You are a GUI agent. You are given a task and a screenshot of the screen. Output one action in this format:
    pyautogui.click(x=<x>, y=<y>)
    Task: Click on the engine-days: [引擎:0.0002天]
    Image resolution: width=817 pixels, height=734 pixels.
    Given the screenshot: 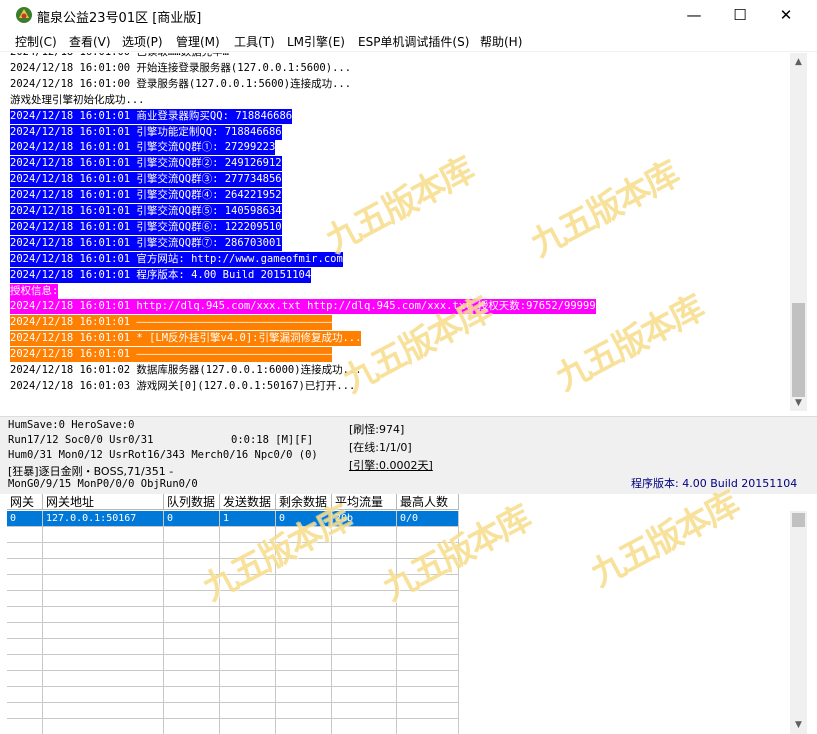 What is the action you would take?
    pyautogui.click(x=391, y=465)
    